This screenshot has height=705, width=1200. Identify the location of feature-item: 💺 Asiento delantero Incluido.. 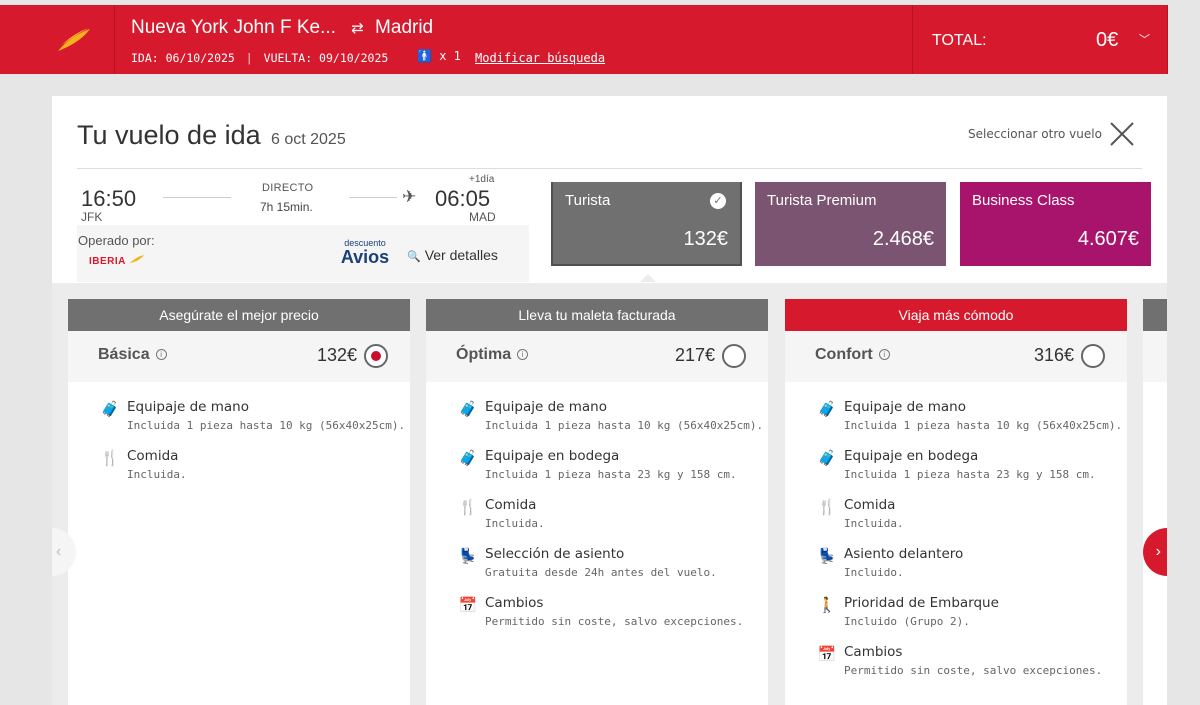
(956, 564).